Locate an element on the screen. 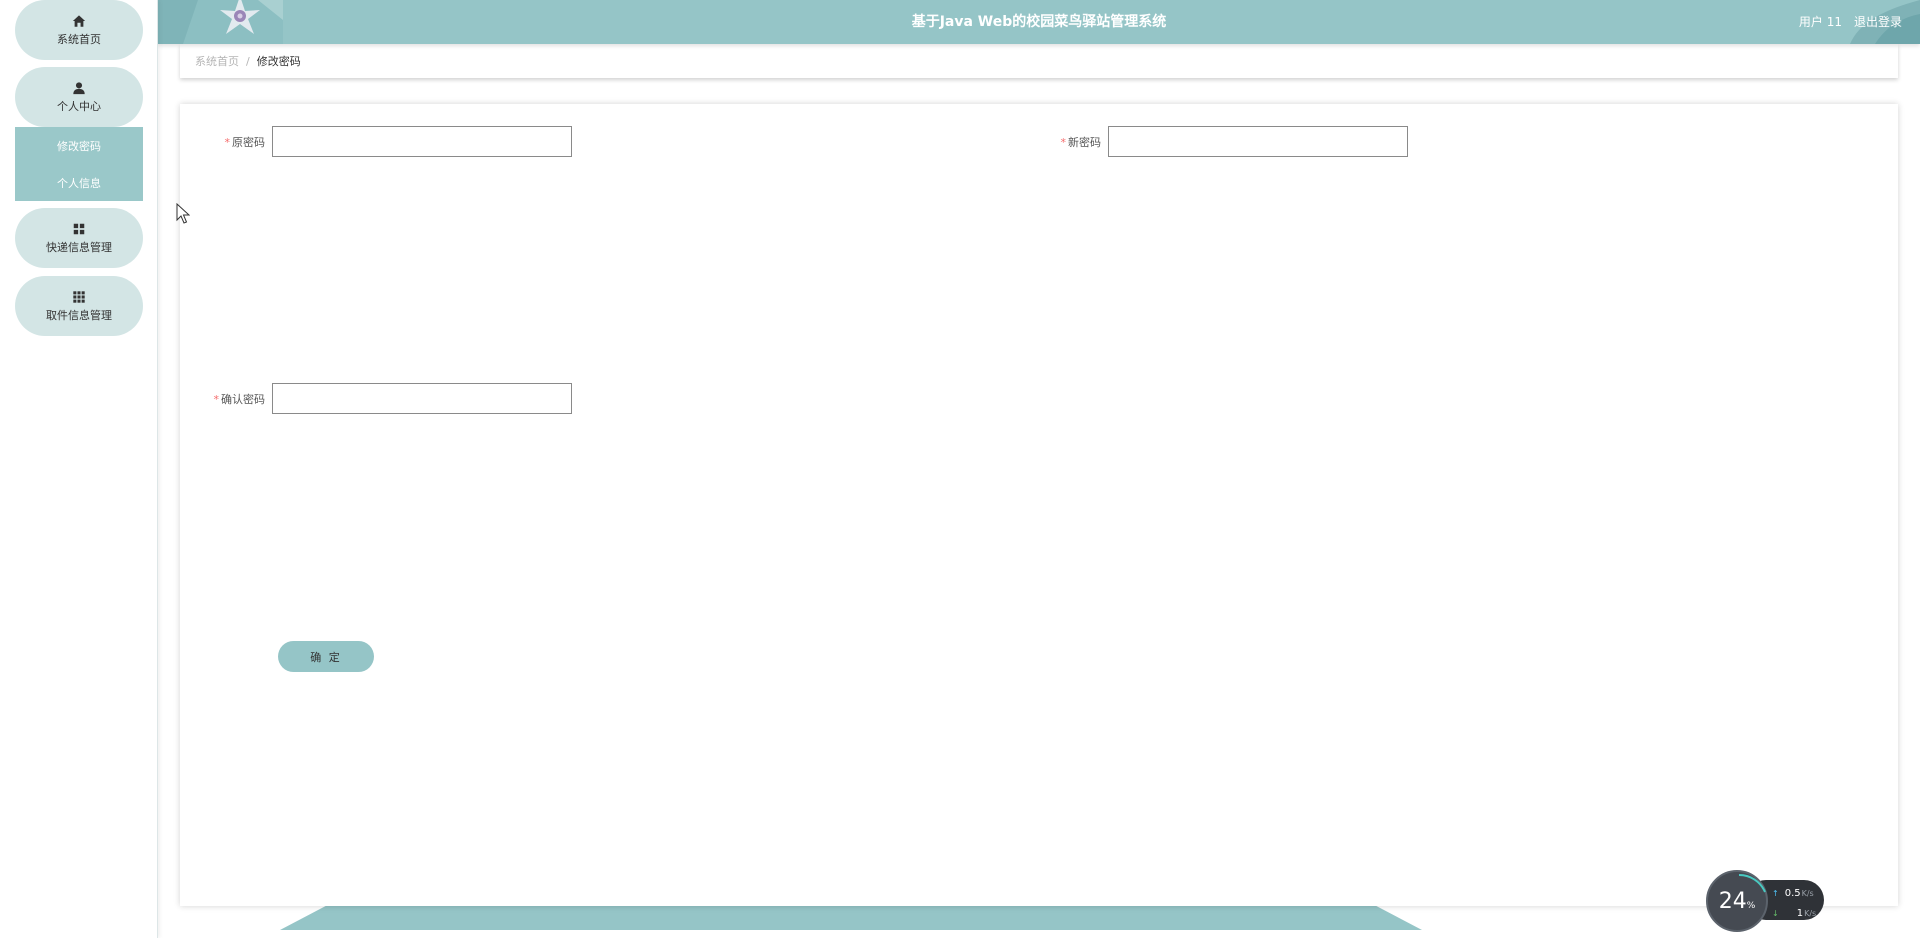 This screenshot has height=938, width=1920. user-name: 用户 11 is located at coordinates (1820, 22).